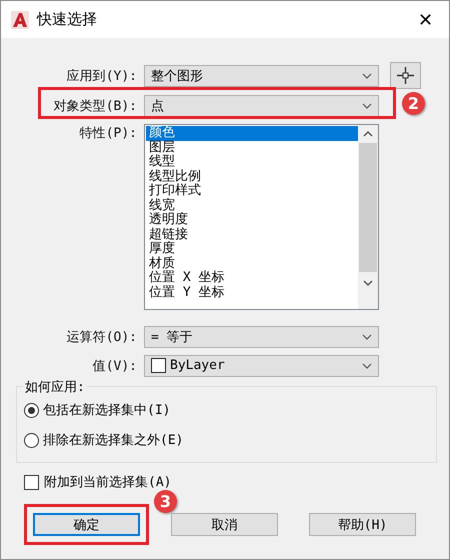 The height and width of the screenshot is (560, 450). I want to click on list-item: 位置 X 坐标, so click(252, 278).